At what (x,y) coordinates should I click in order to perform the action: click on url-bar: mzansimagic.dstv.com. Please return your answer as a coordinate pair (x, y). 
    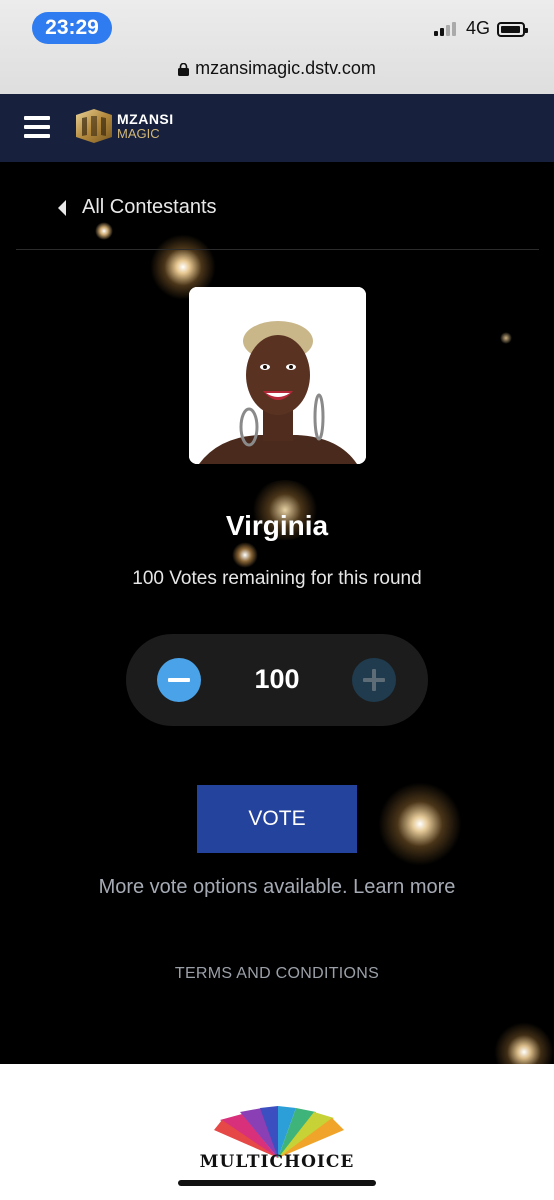
    Looking at the image, I should click on (277, 68).